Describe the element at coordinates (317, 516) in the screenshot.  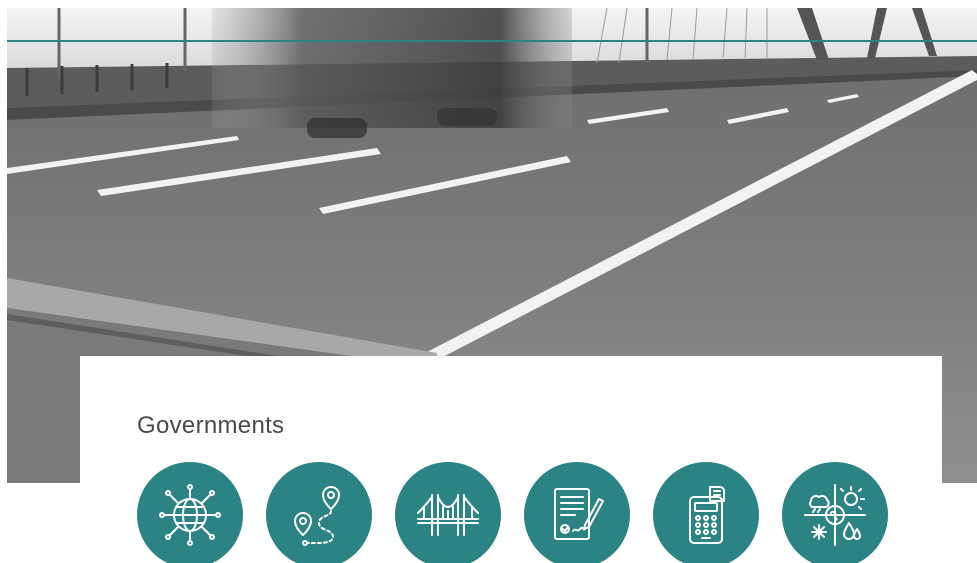
I see `route-map-pin-icon` at that location.